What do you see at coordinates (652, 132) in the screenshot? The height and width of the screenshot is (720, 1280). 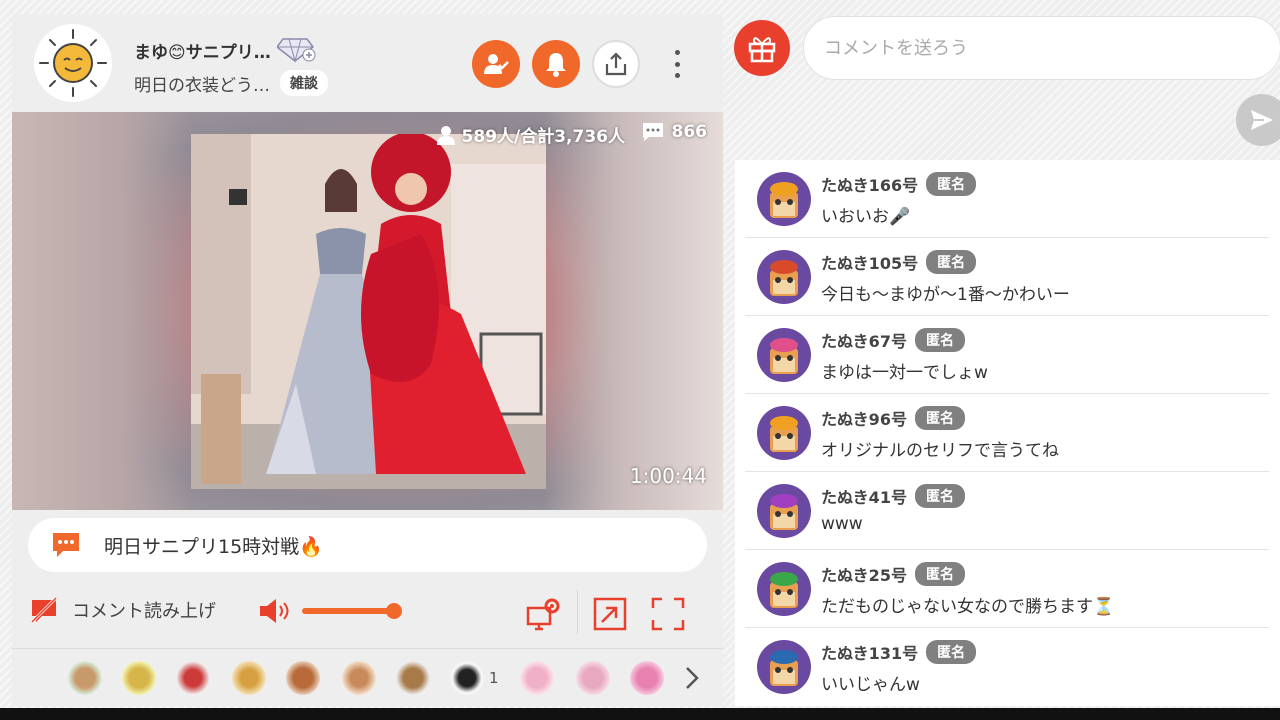 I see `comment-bubble-icon` at bounding box center [652, 132].